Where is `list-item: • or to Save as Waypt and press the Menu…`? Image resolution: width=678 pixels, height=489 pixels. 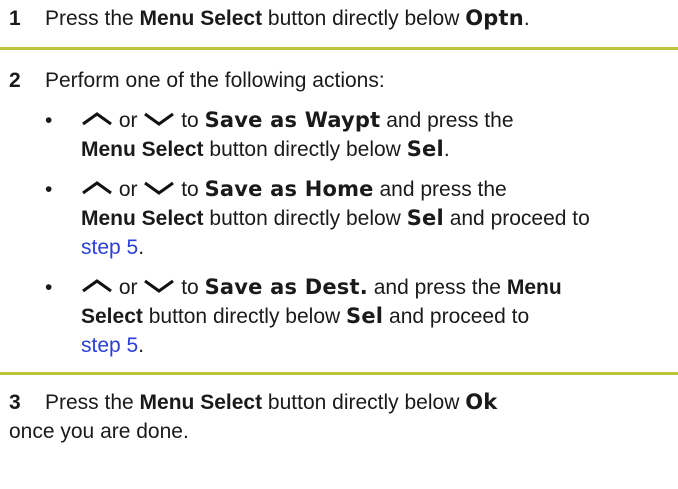 list-item: • or to Save as Waypt and press the Menu… is located at coordinates (361, 135).